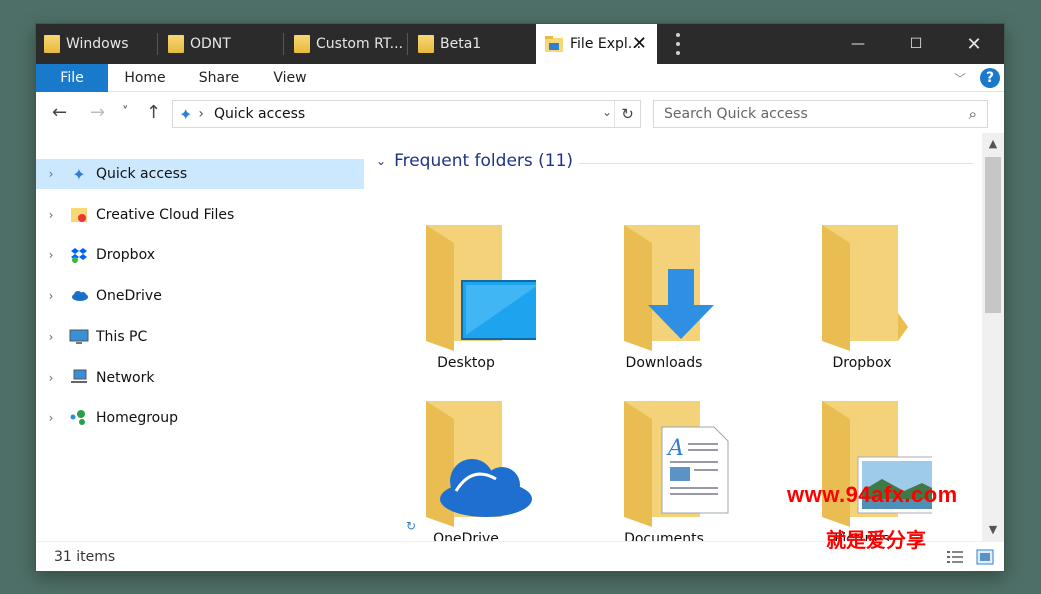 This screenshot has width=1041, height=594. What do you see at coordinates (79, 296) in the screenshot?
I see `onedrive-icon` at bounding box center [79, 296].